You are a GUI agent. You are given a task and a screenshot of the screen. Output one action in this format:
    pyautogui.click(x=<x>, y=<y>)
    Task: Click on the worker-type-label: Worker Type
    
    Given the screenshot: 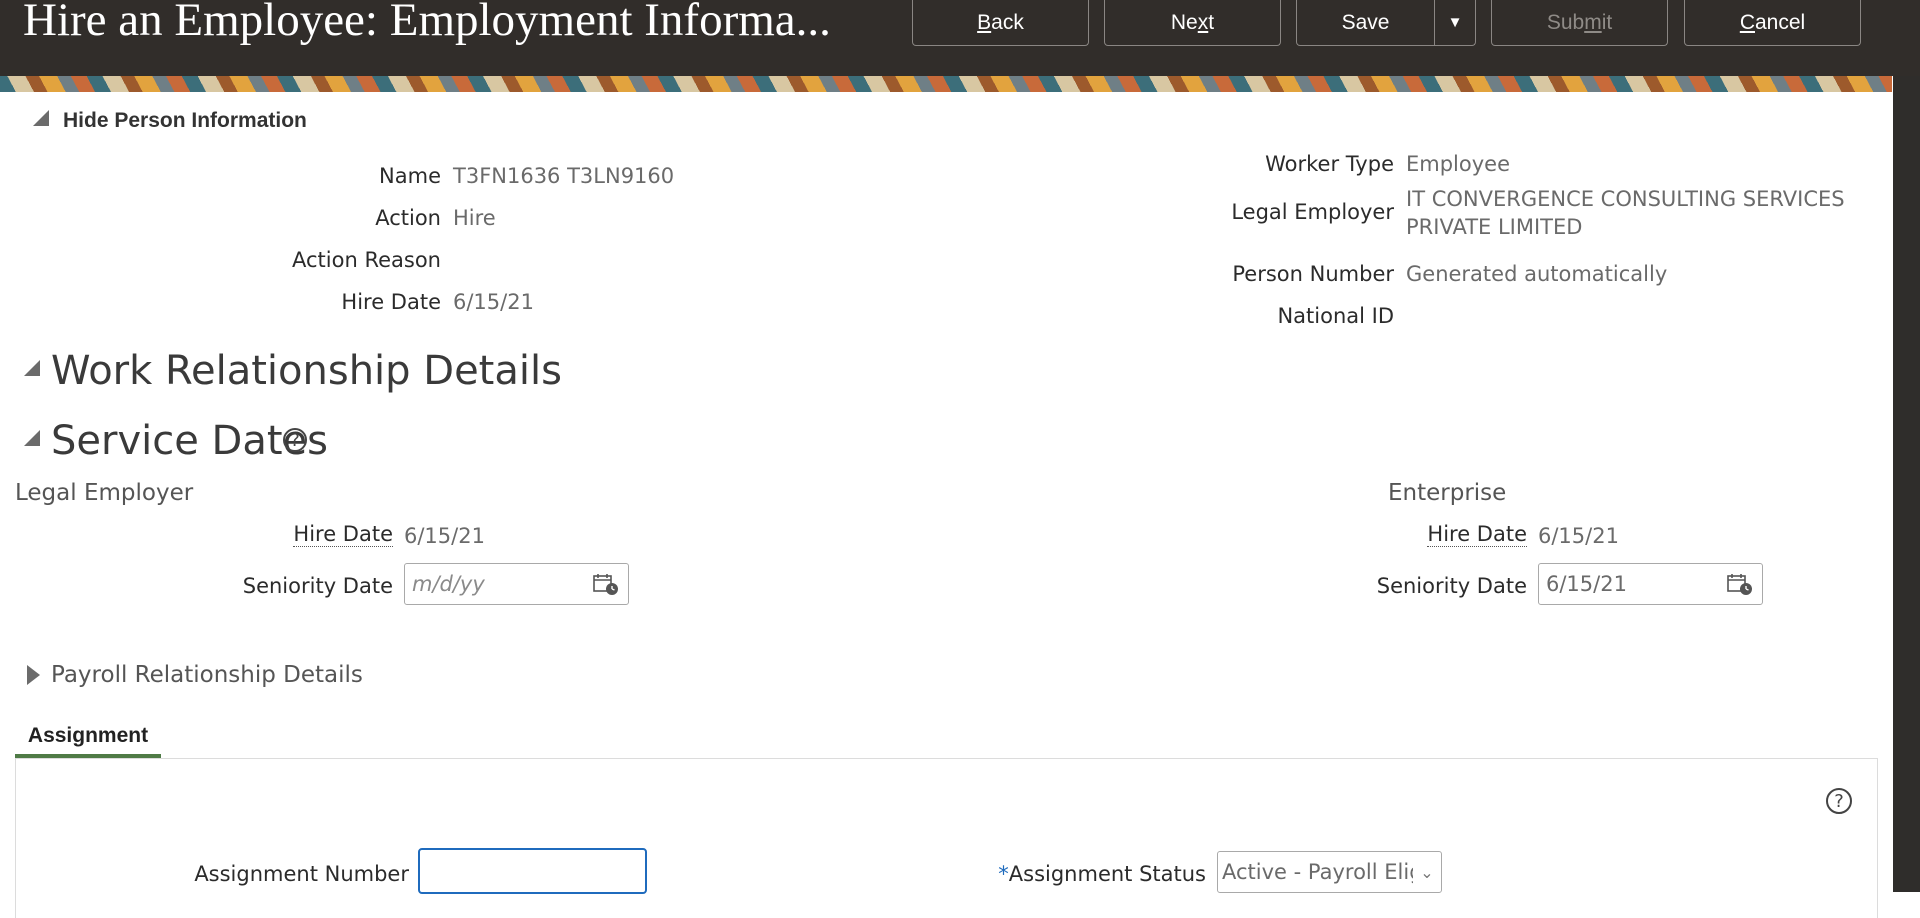 What is the action you would take?
    pyautogui.click(x=1329, y=164)
    